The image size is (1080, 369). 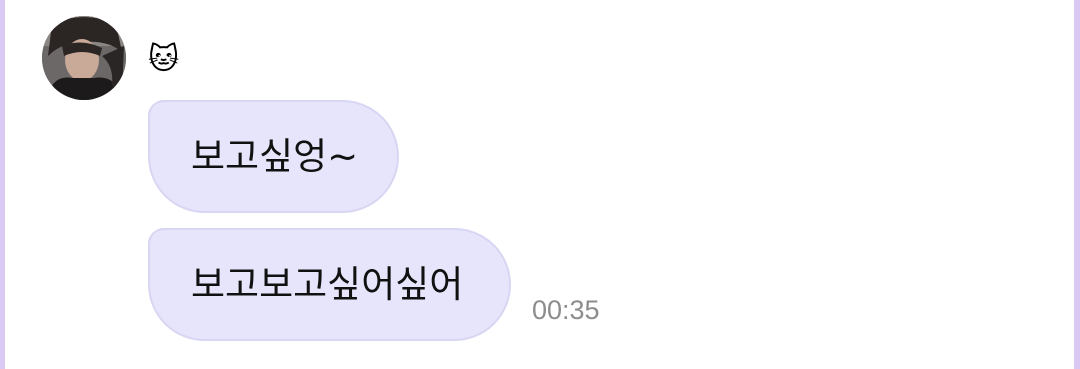 What do you see at coordinates (566, 310) in the screenshot?
I see `message-timestamp: 00:35` at bounding box center [566, 310].